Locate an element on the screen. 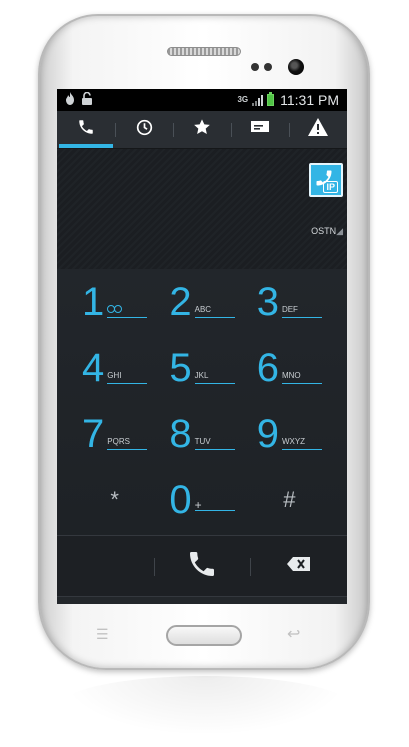  speaker-icon: ◢ is located at coordinates (339, 231).